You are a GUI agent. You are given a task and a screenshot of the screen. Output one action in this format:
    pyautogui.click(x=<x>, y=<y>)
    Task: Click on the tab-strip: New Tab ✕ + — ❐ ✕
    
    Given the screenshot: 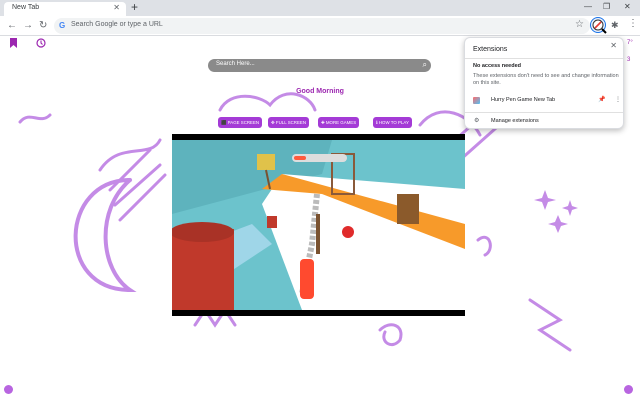 What is the action you would take?
    pyautogui.click(x=320, y=8)
    